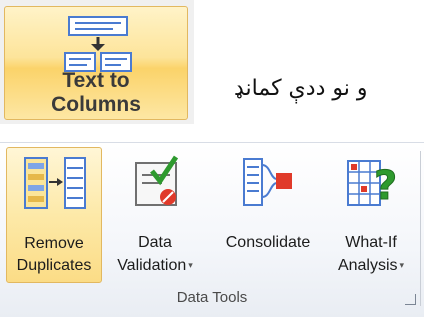  I want to click on group-label: Data Tools, so click(212, 297).